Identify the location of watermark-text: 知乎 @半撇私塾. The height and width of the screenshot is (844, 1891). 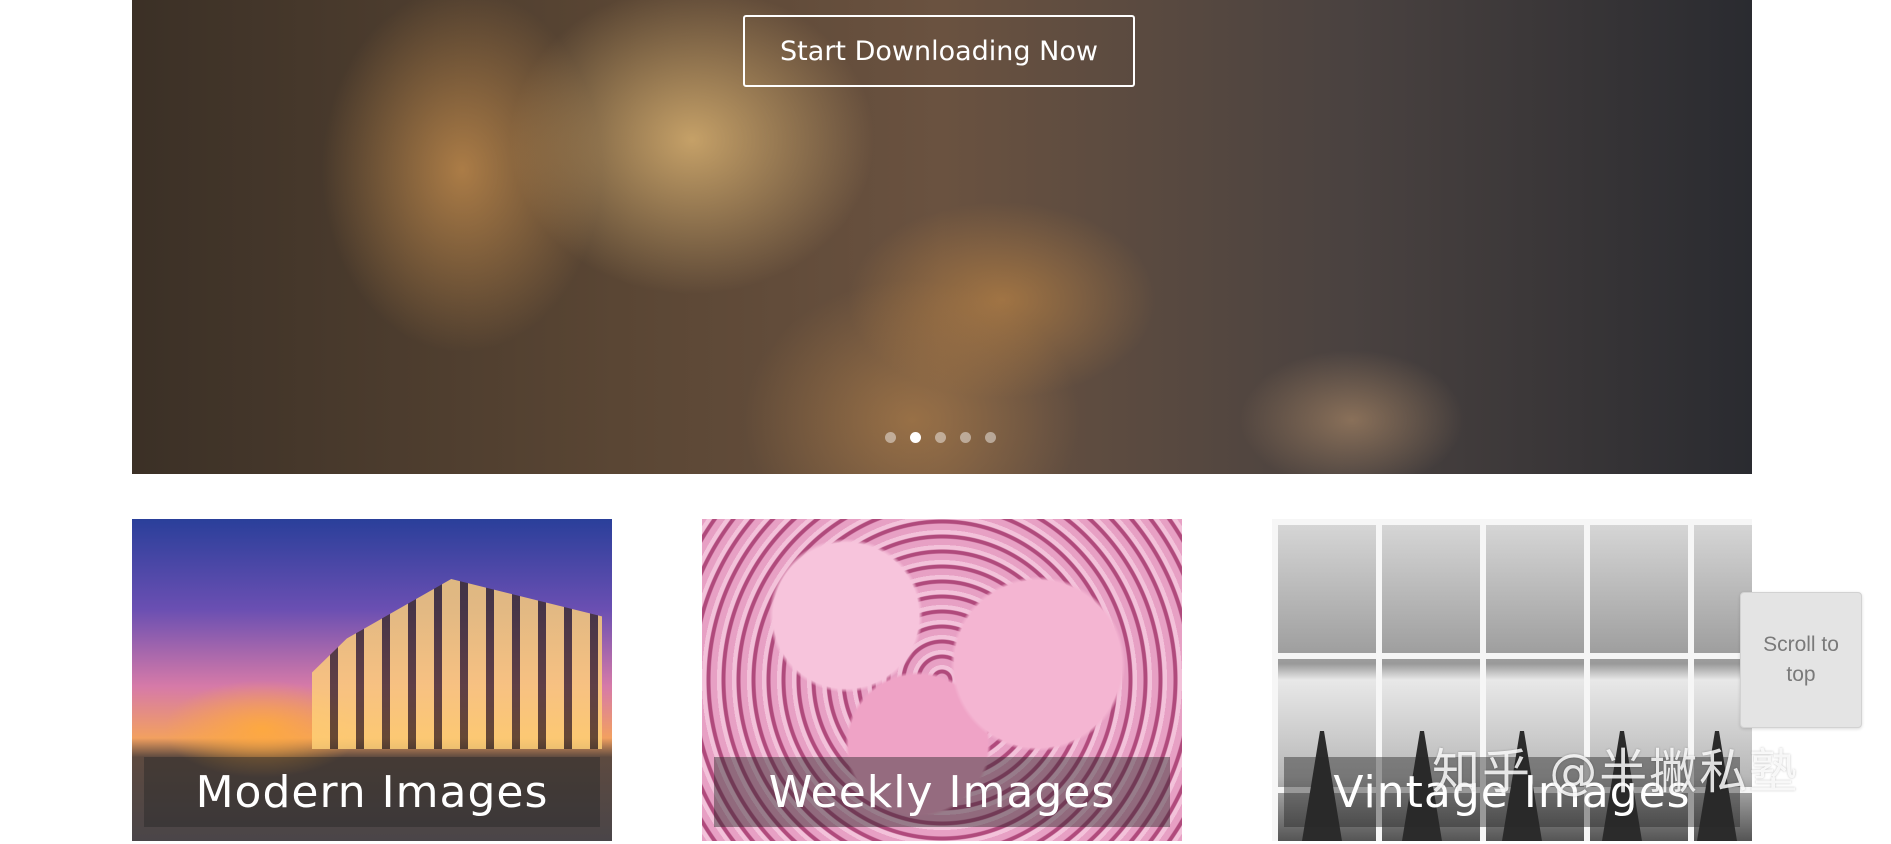
(1616, 772).